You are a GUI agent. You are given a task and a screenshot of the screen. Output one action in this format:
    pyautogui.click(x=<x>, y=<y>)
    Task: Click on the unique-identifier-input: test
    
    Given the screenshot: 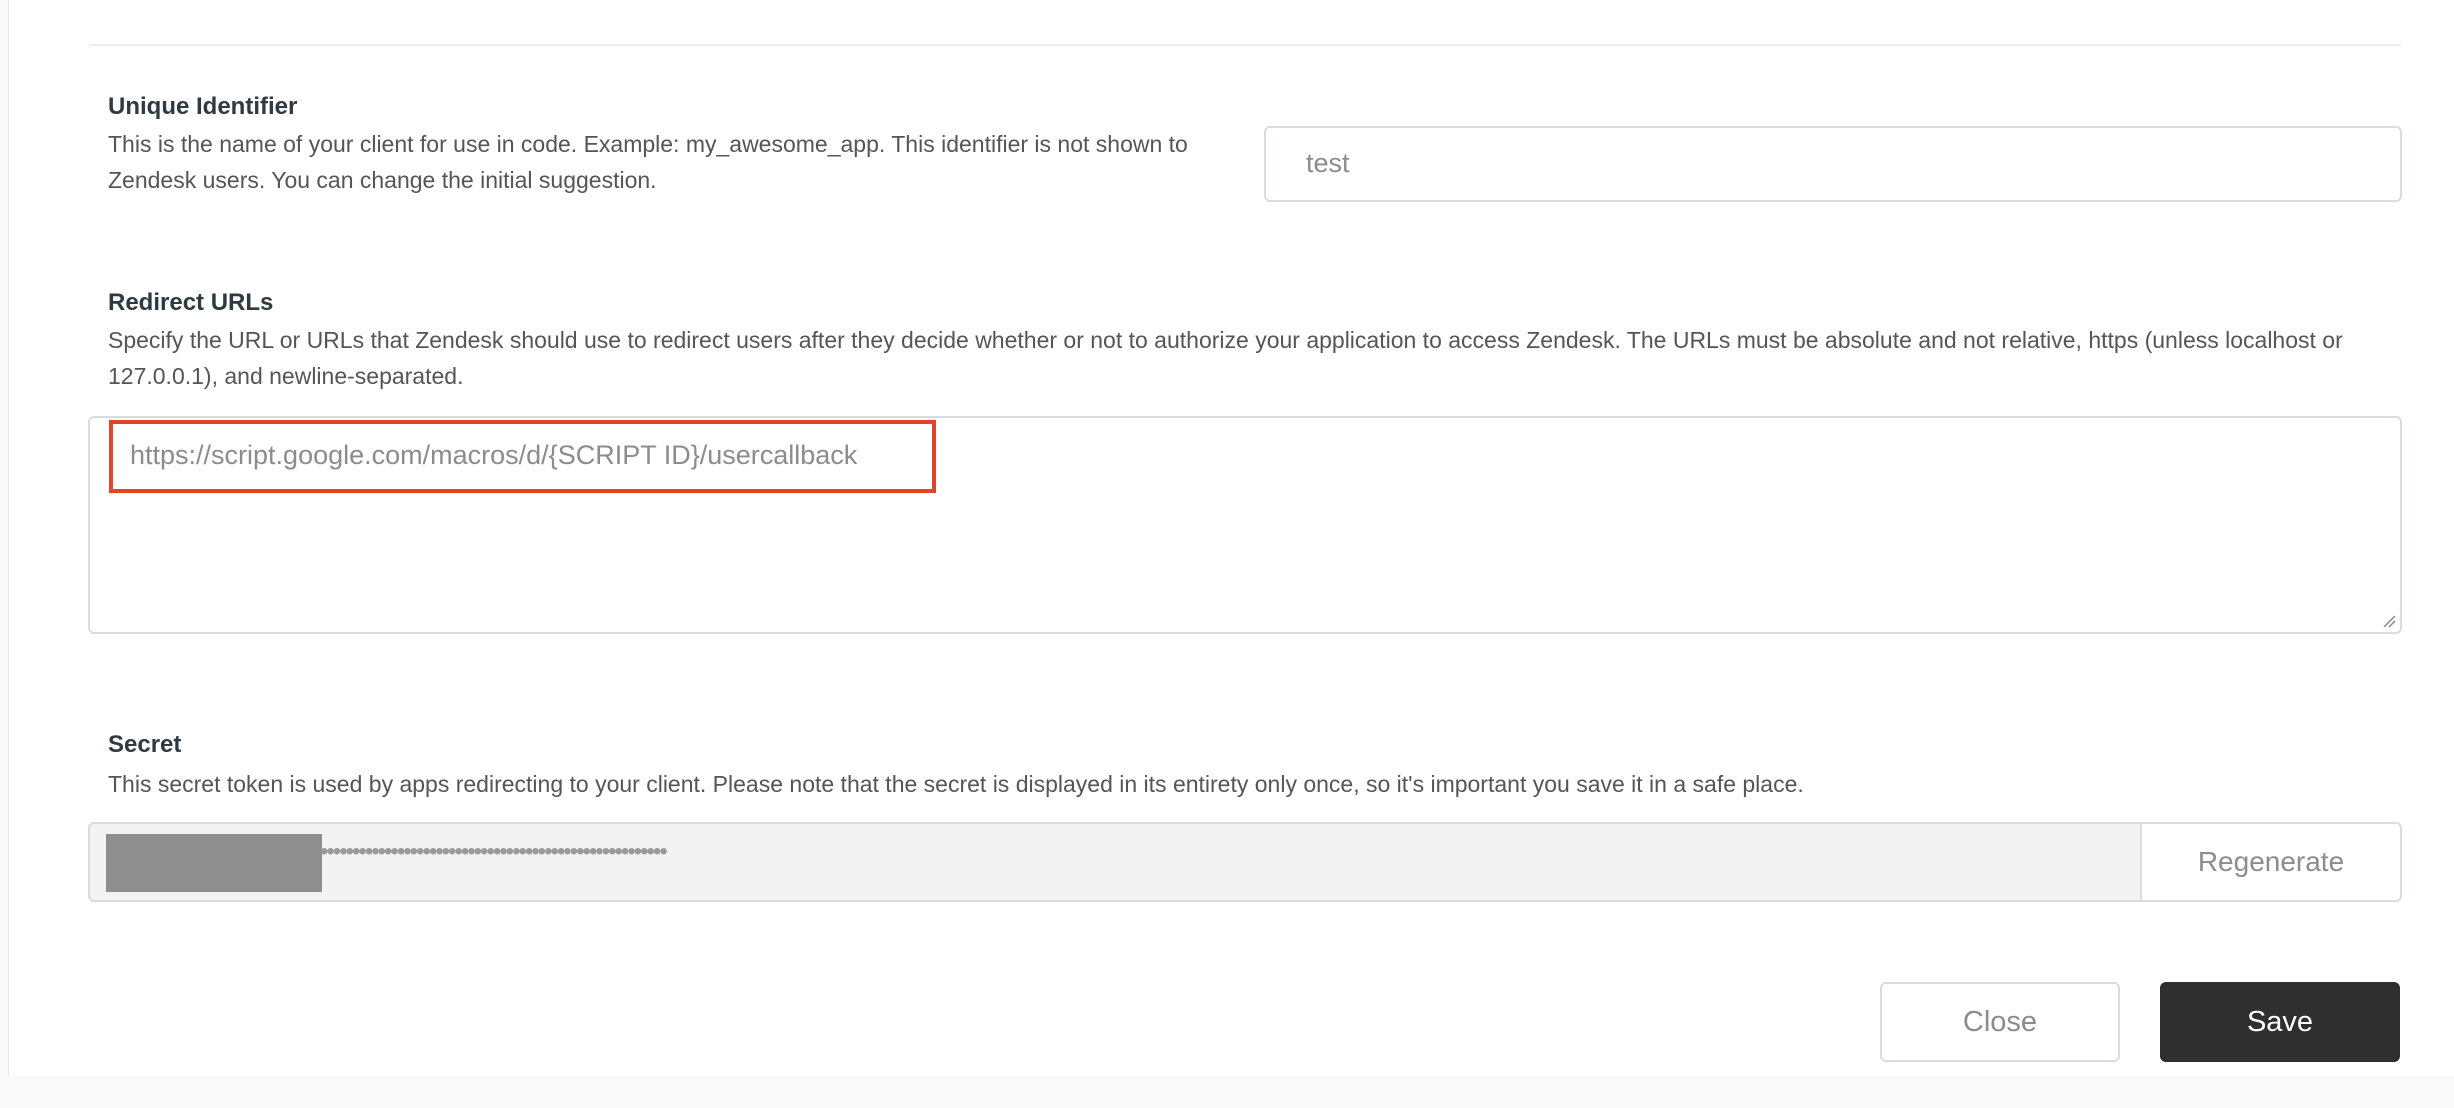 What is the action you would take?
    pyautogui.click(x=1833, y=164)
    